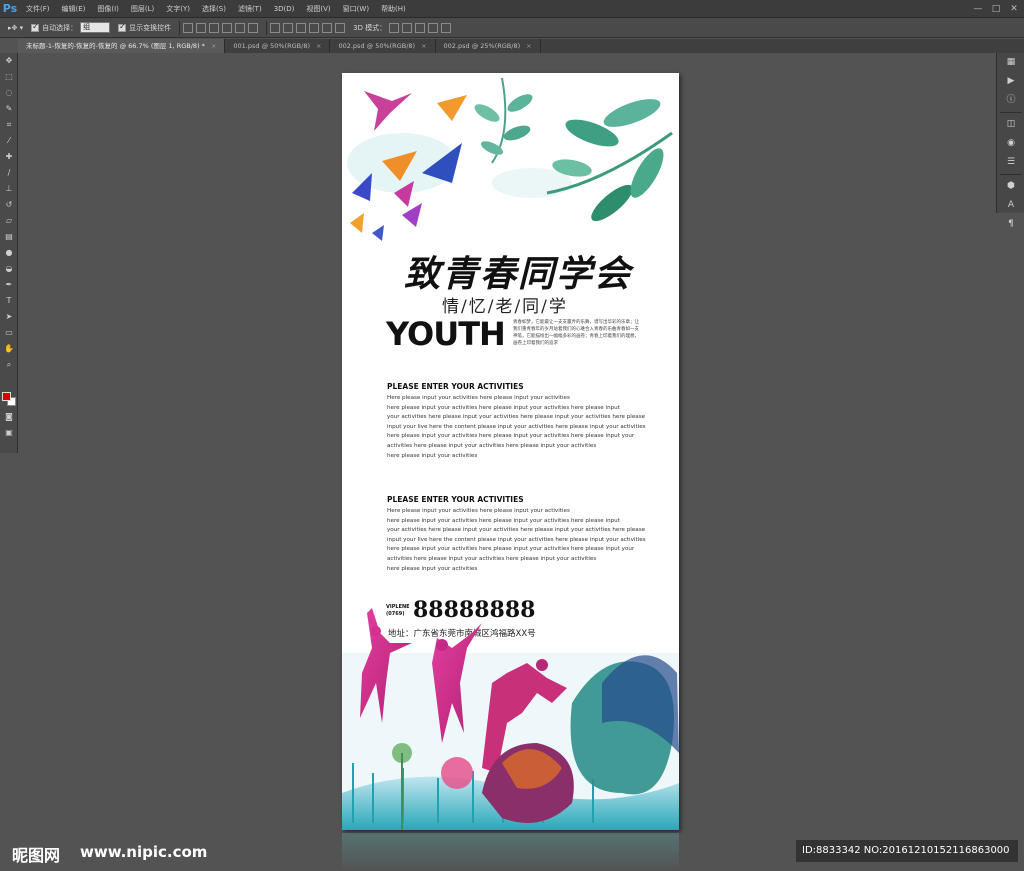 This screenshot has height=871, width=1024. What do you see at coordinates (284, 9) in the screenshot?
I see `menu-3d: 3D(D)` at bounding box center [284, 9].